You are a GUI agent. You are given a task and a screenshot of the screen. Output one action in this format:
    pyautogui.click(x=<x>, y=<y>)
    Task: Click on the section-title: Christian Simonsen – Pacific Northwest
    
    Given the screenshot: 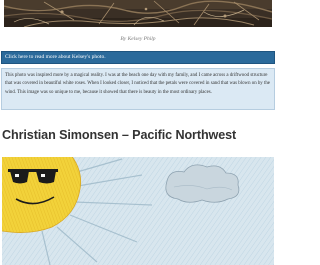 What is the action you would take?
    pyautogui.click(x=119, y=135)
    